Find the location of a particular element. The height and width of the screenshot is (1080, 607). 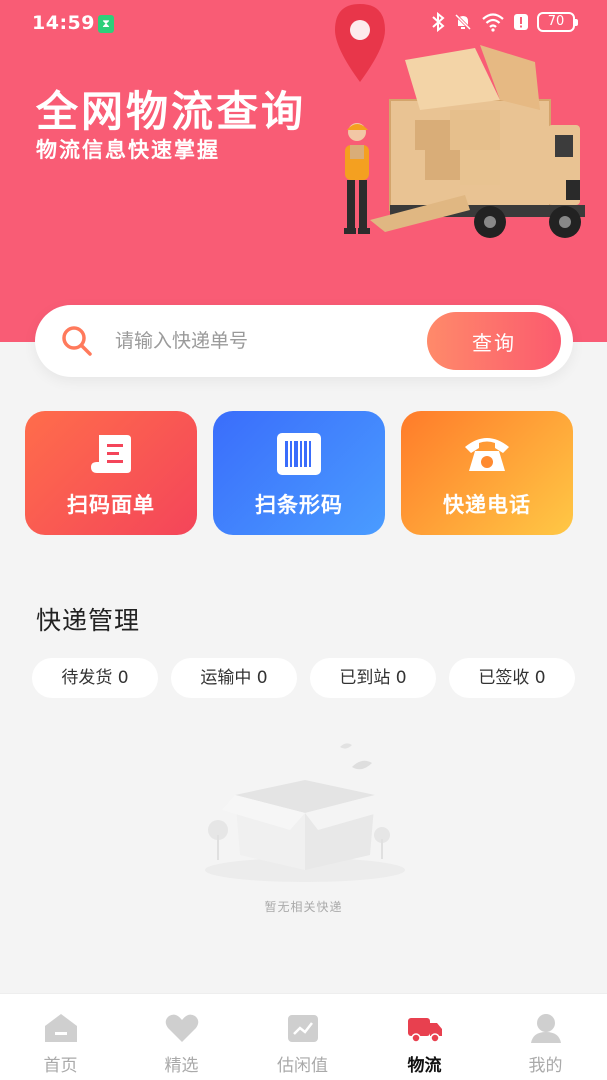

tab-home-label: 首页 is located at coordinates (60, 1066).